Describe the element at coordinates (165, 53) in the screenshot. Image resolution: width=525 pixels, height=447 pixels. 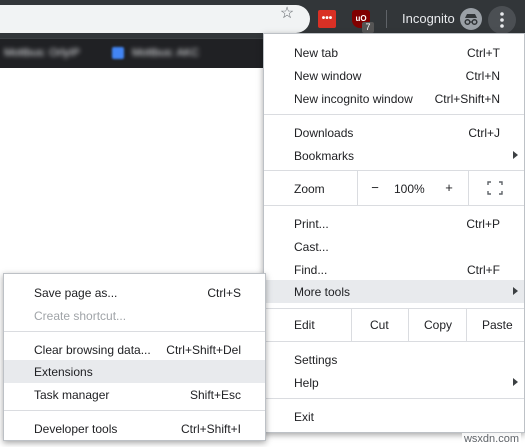
I see `bookmark-item: Mottbus: AKC` at that location.